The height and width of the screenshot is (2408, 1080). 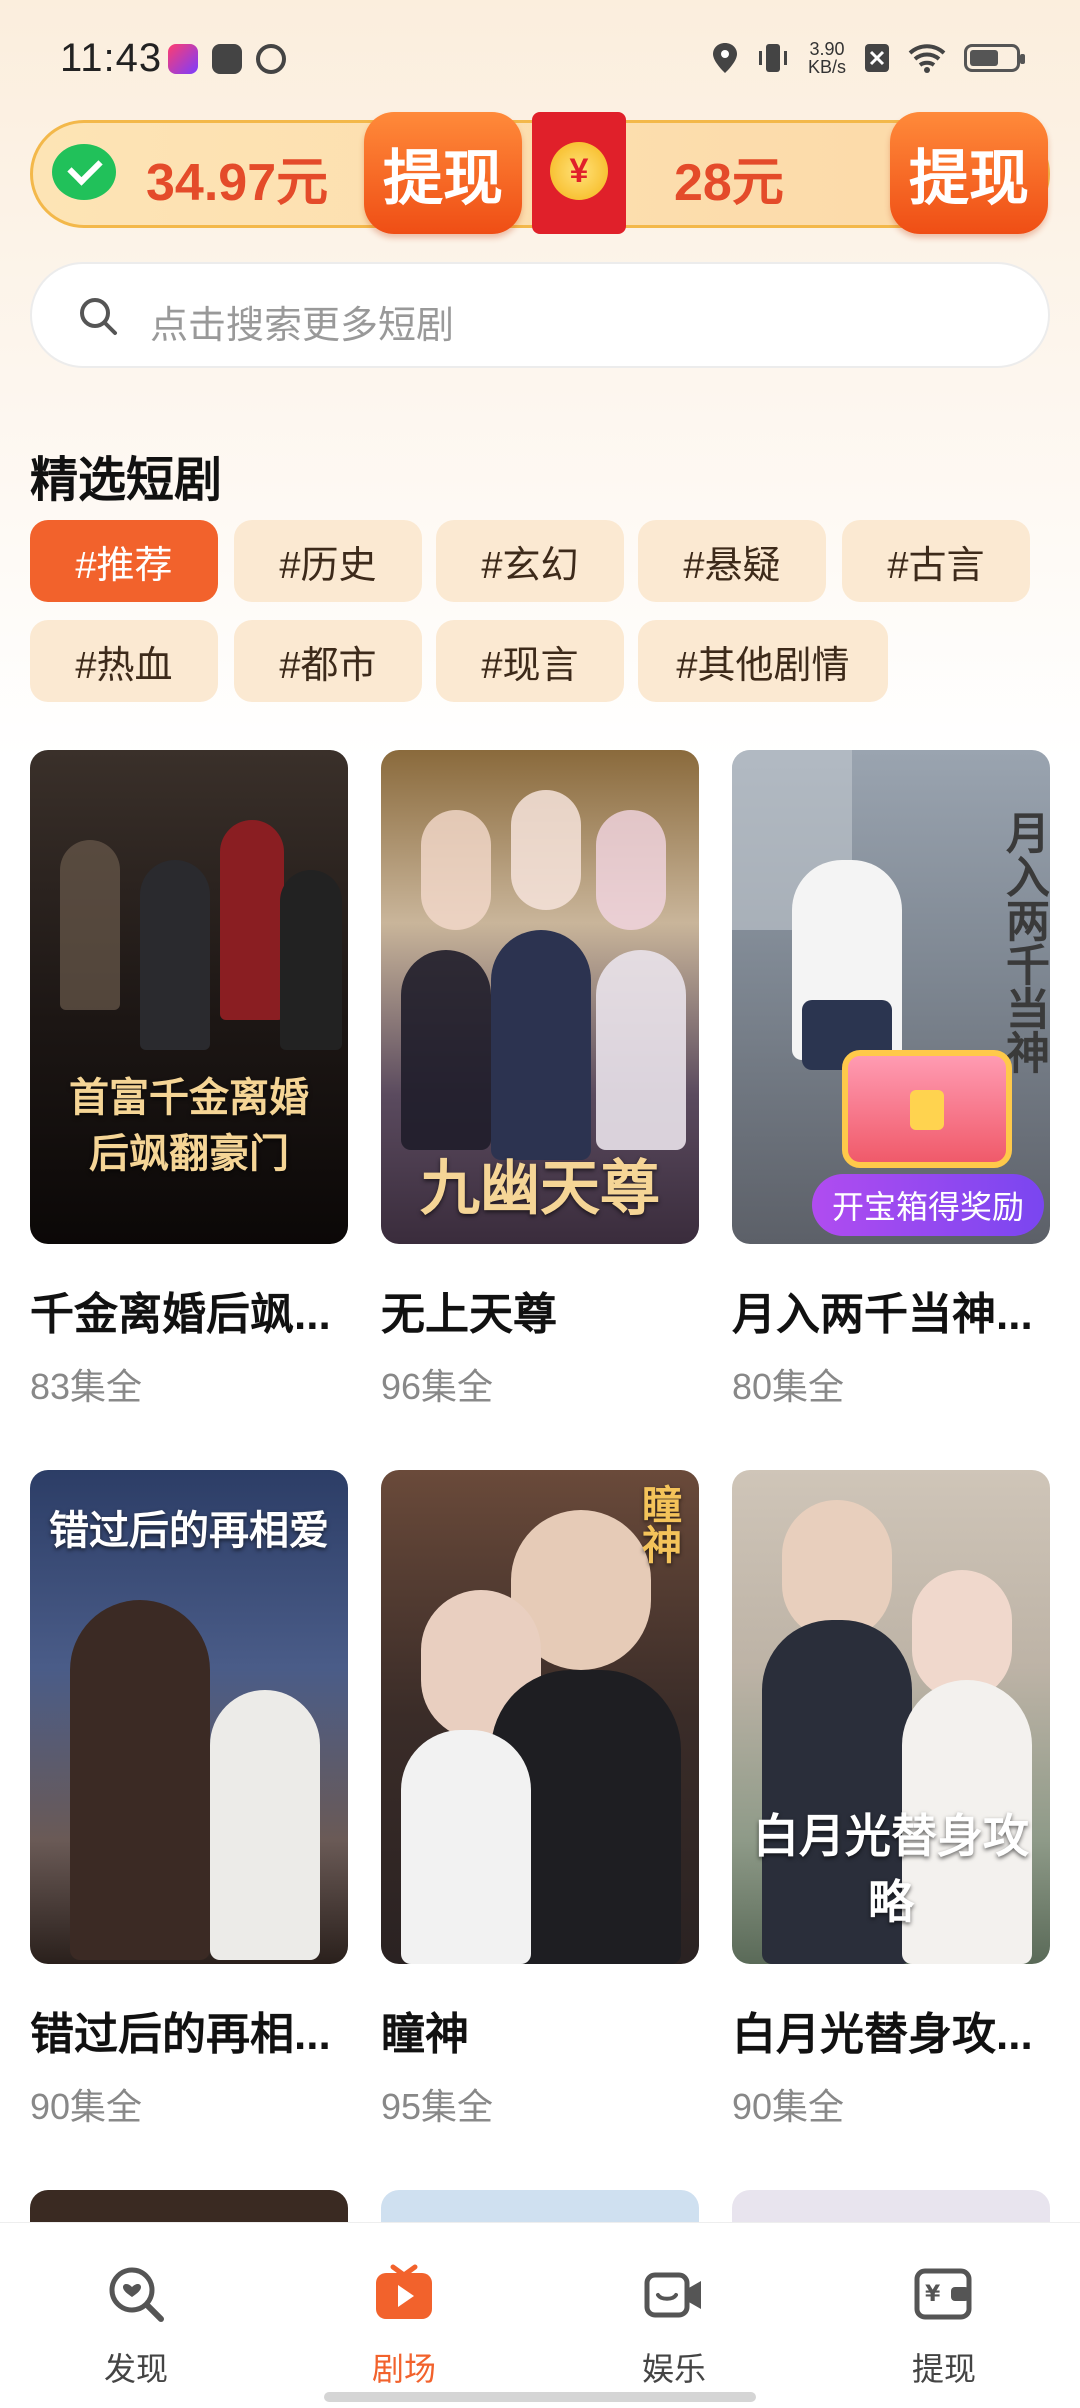 I want to click on drama-card: 错过后的再相爱 错过后的再相... 90集全, so click(x=189, y=1800).